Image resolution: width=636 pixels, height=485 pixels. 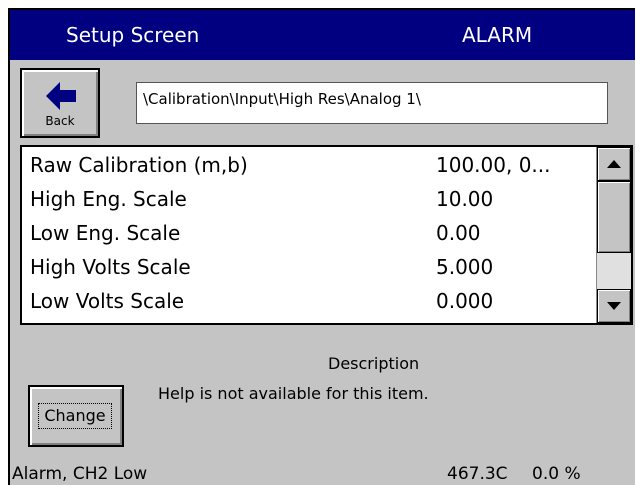 What do you see at coordinates (60, 121) in the screenshot?
I see `back-button-label: Back` at bounding box center [60, 121].